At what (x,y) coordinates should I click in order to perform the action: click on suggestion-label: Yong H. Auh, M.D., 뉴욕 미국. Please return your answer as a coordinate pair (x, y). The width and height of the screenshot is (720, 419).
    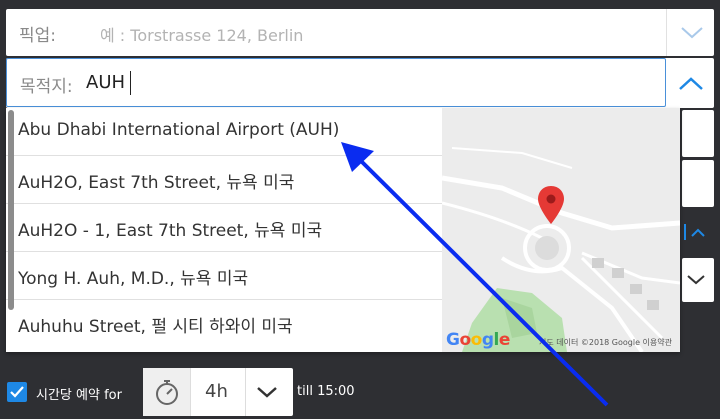
    Looking at the image, I should click on (133, 279).